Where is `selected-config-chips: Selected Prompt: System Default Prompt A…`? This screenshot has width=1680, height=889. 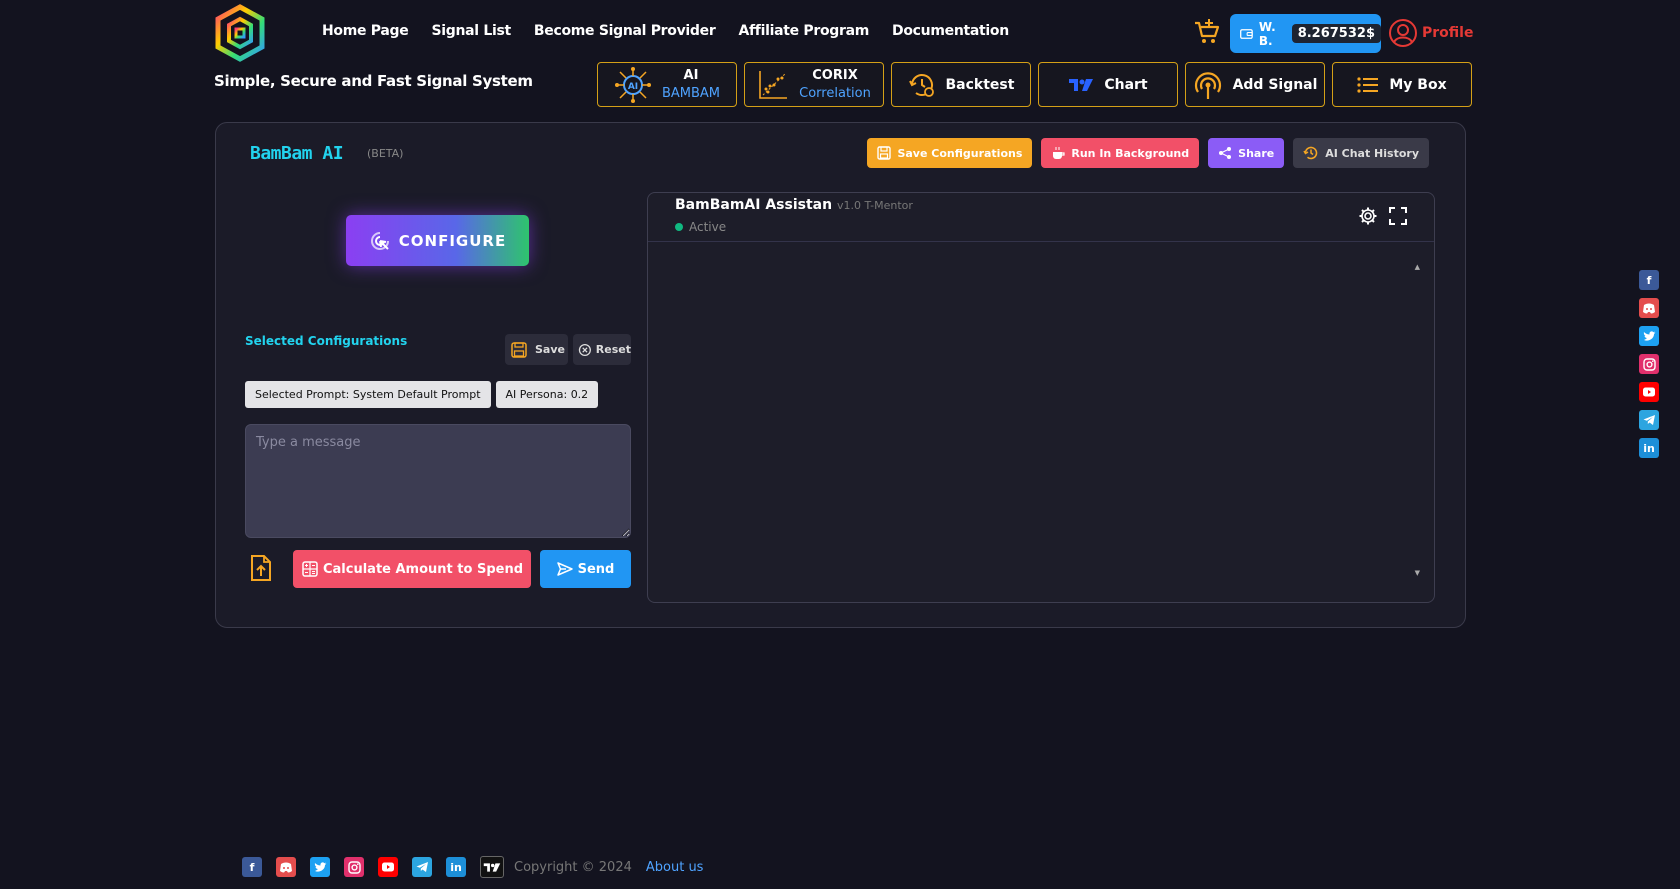
selected-config-chips: Selected Prompt: System Default Prompt A… is located at coordinates (422, 394).